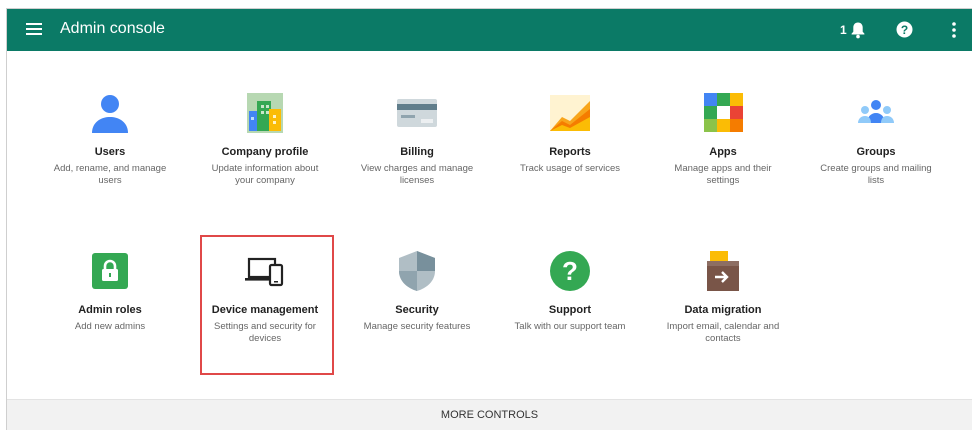 This screenshot has width=972, height=430. I want to click on bell-icon, so click(858, 30).